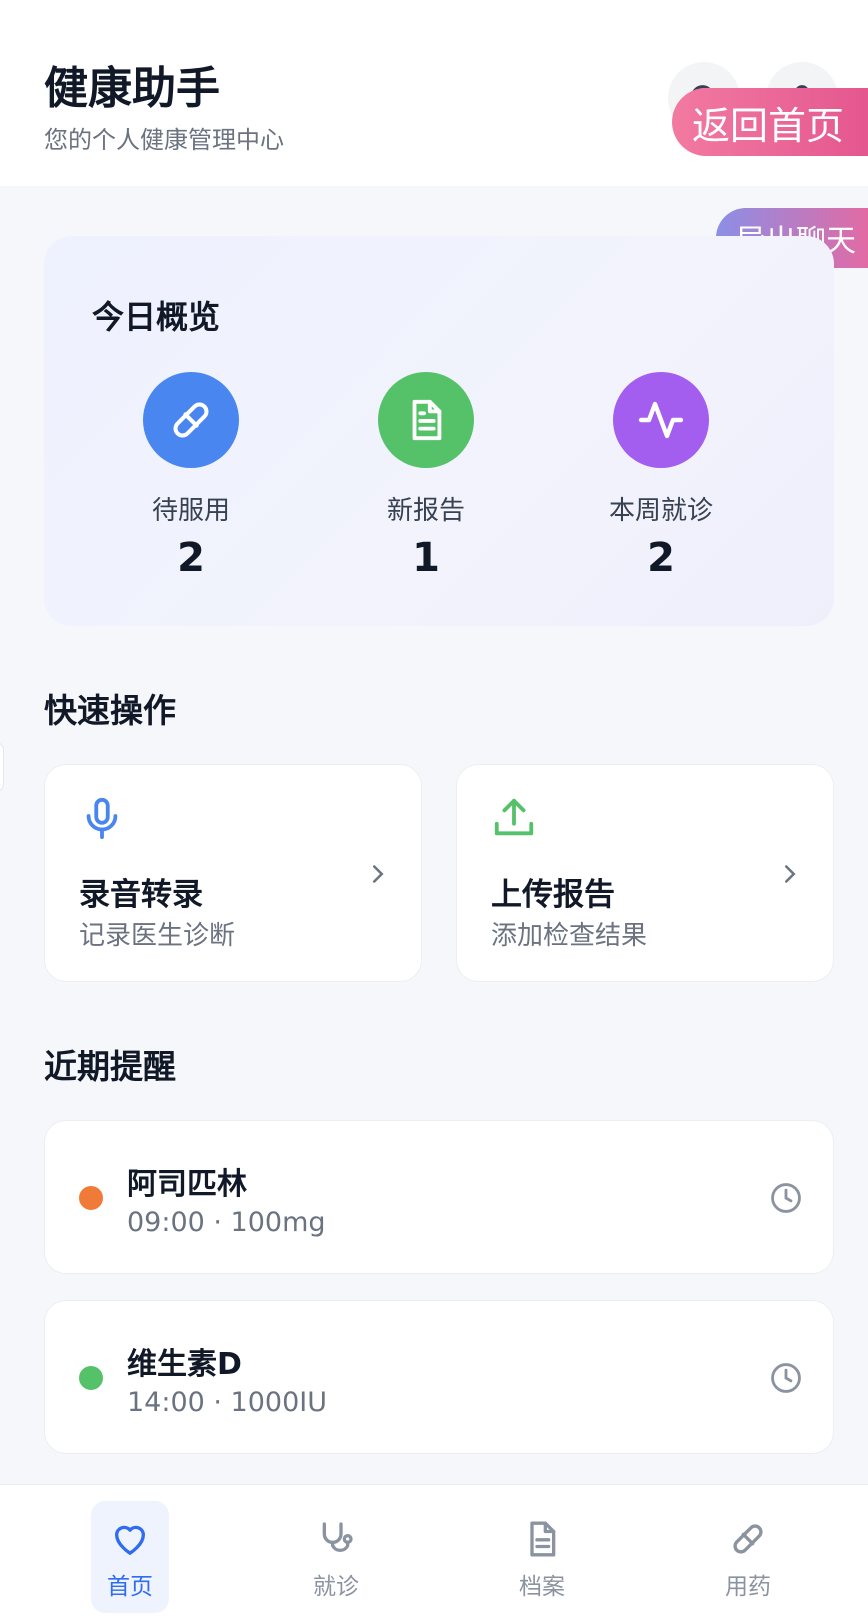  I want to click on quick-action-title: 上传报告, so click(553, 895).